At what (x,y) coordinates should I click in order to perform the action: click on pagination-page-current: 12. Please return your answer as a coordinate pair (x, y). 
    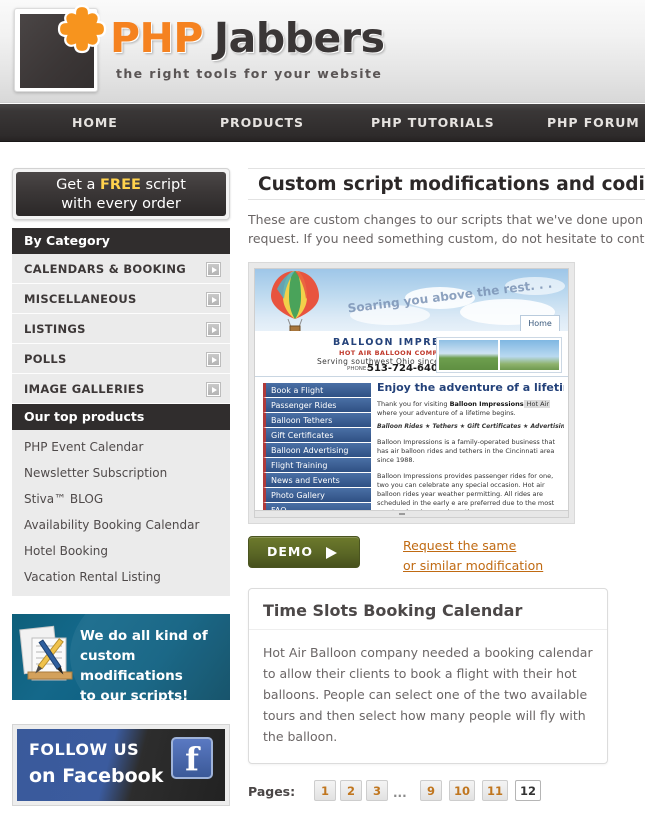
    Looking at the image, I should click on (528, 790).